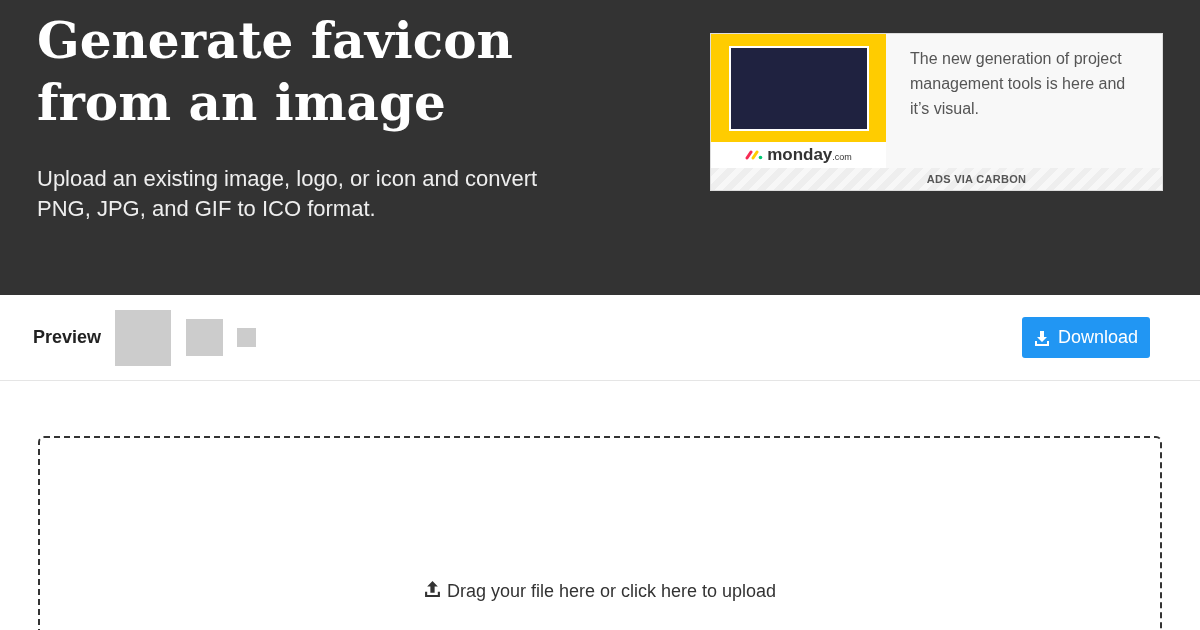 This screenshot has width=1200, height=630. Describe the element at coordinates (67, 337) in the screenshot. I see `preview-label: Preview` at that location.